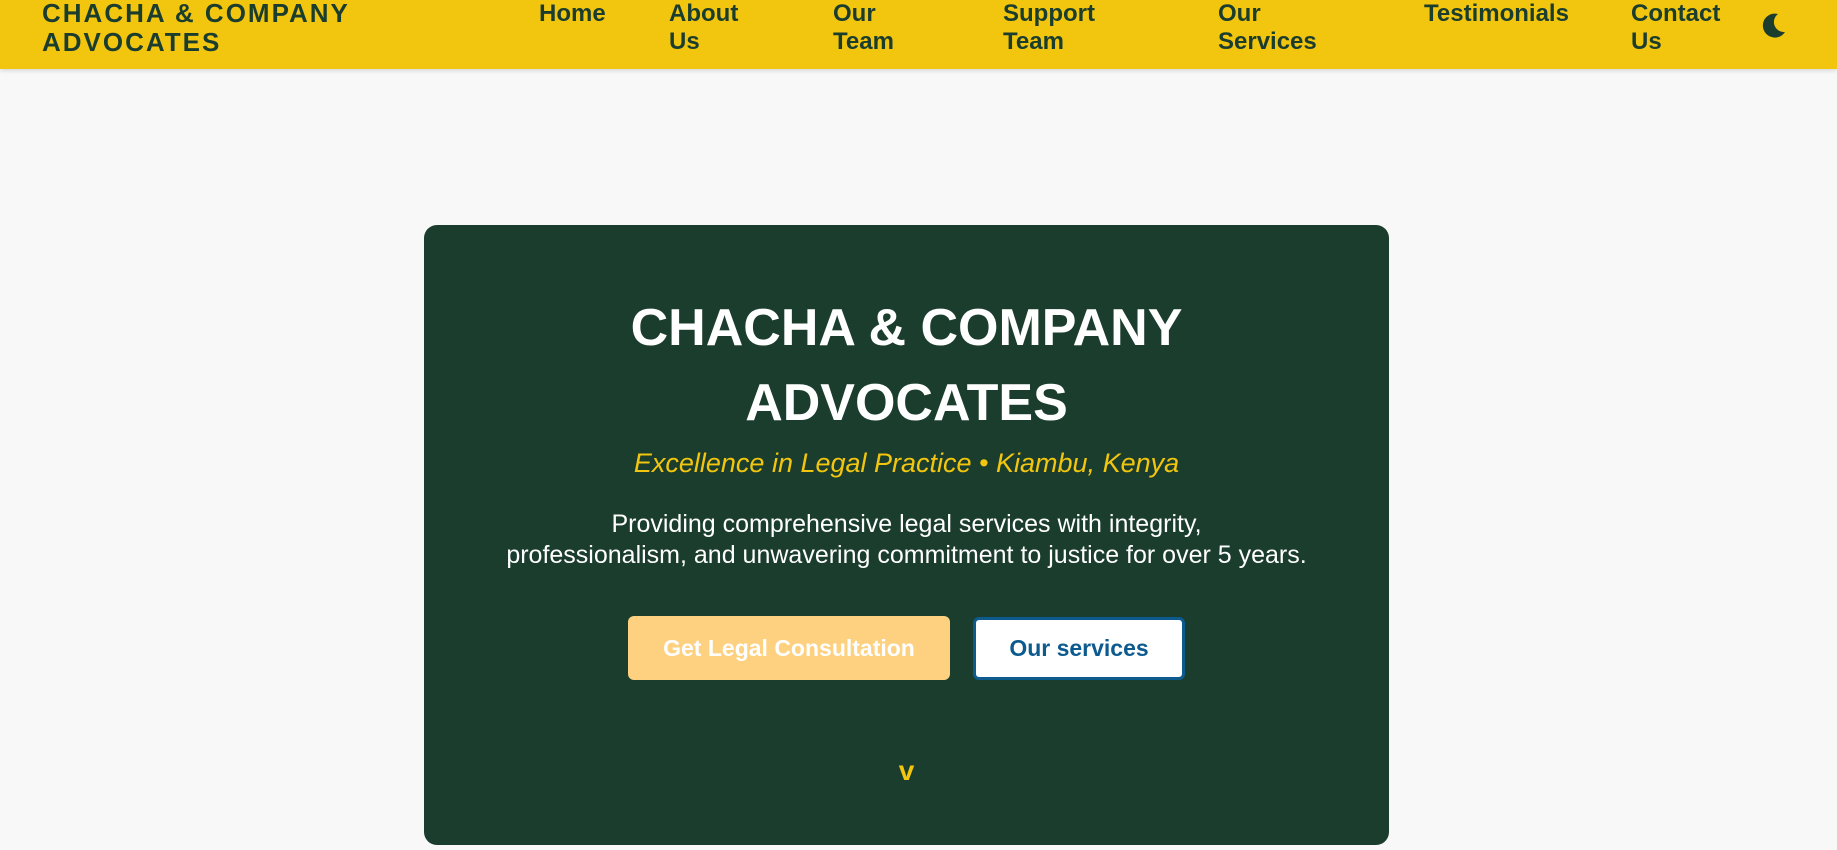  I want to click on site-logo: CHACHA & COMPANY ADVOCATES, so click(207, 28).